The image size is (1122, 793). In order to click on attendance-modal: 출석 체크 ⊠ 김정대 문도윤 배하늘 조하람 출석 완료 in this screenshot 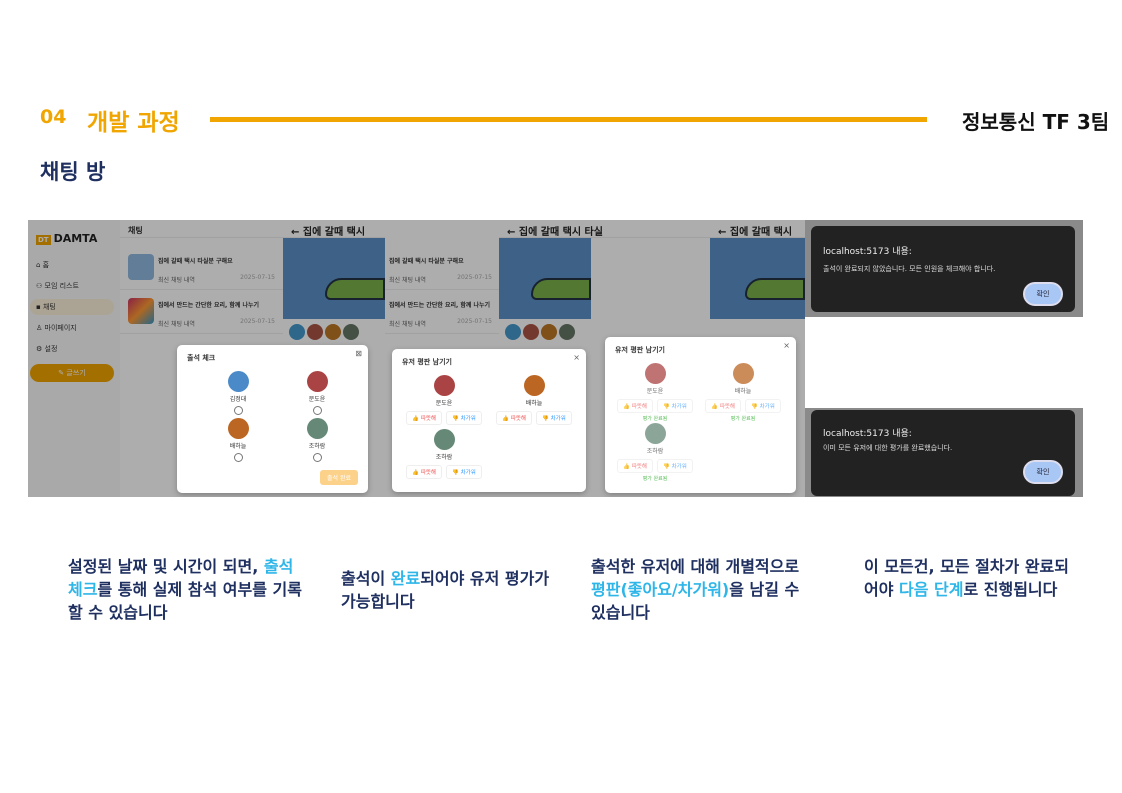, I will do `click(272, 419)`.